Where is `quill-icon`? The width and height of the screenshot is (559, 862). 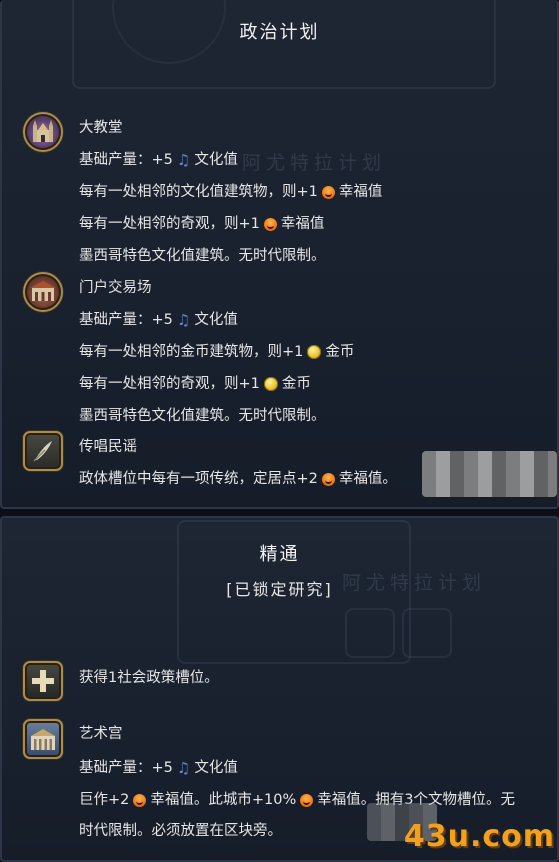
quill-icon is located at coordinates (43, 451).